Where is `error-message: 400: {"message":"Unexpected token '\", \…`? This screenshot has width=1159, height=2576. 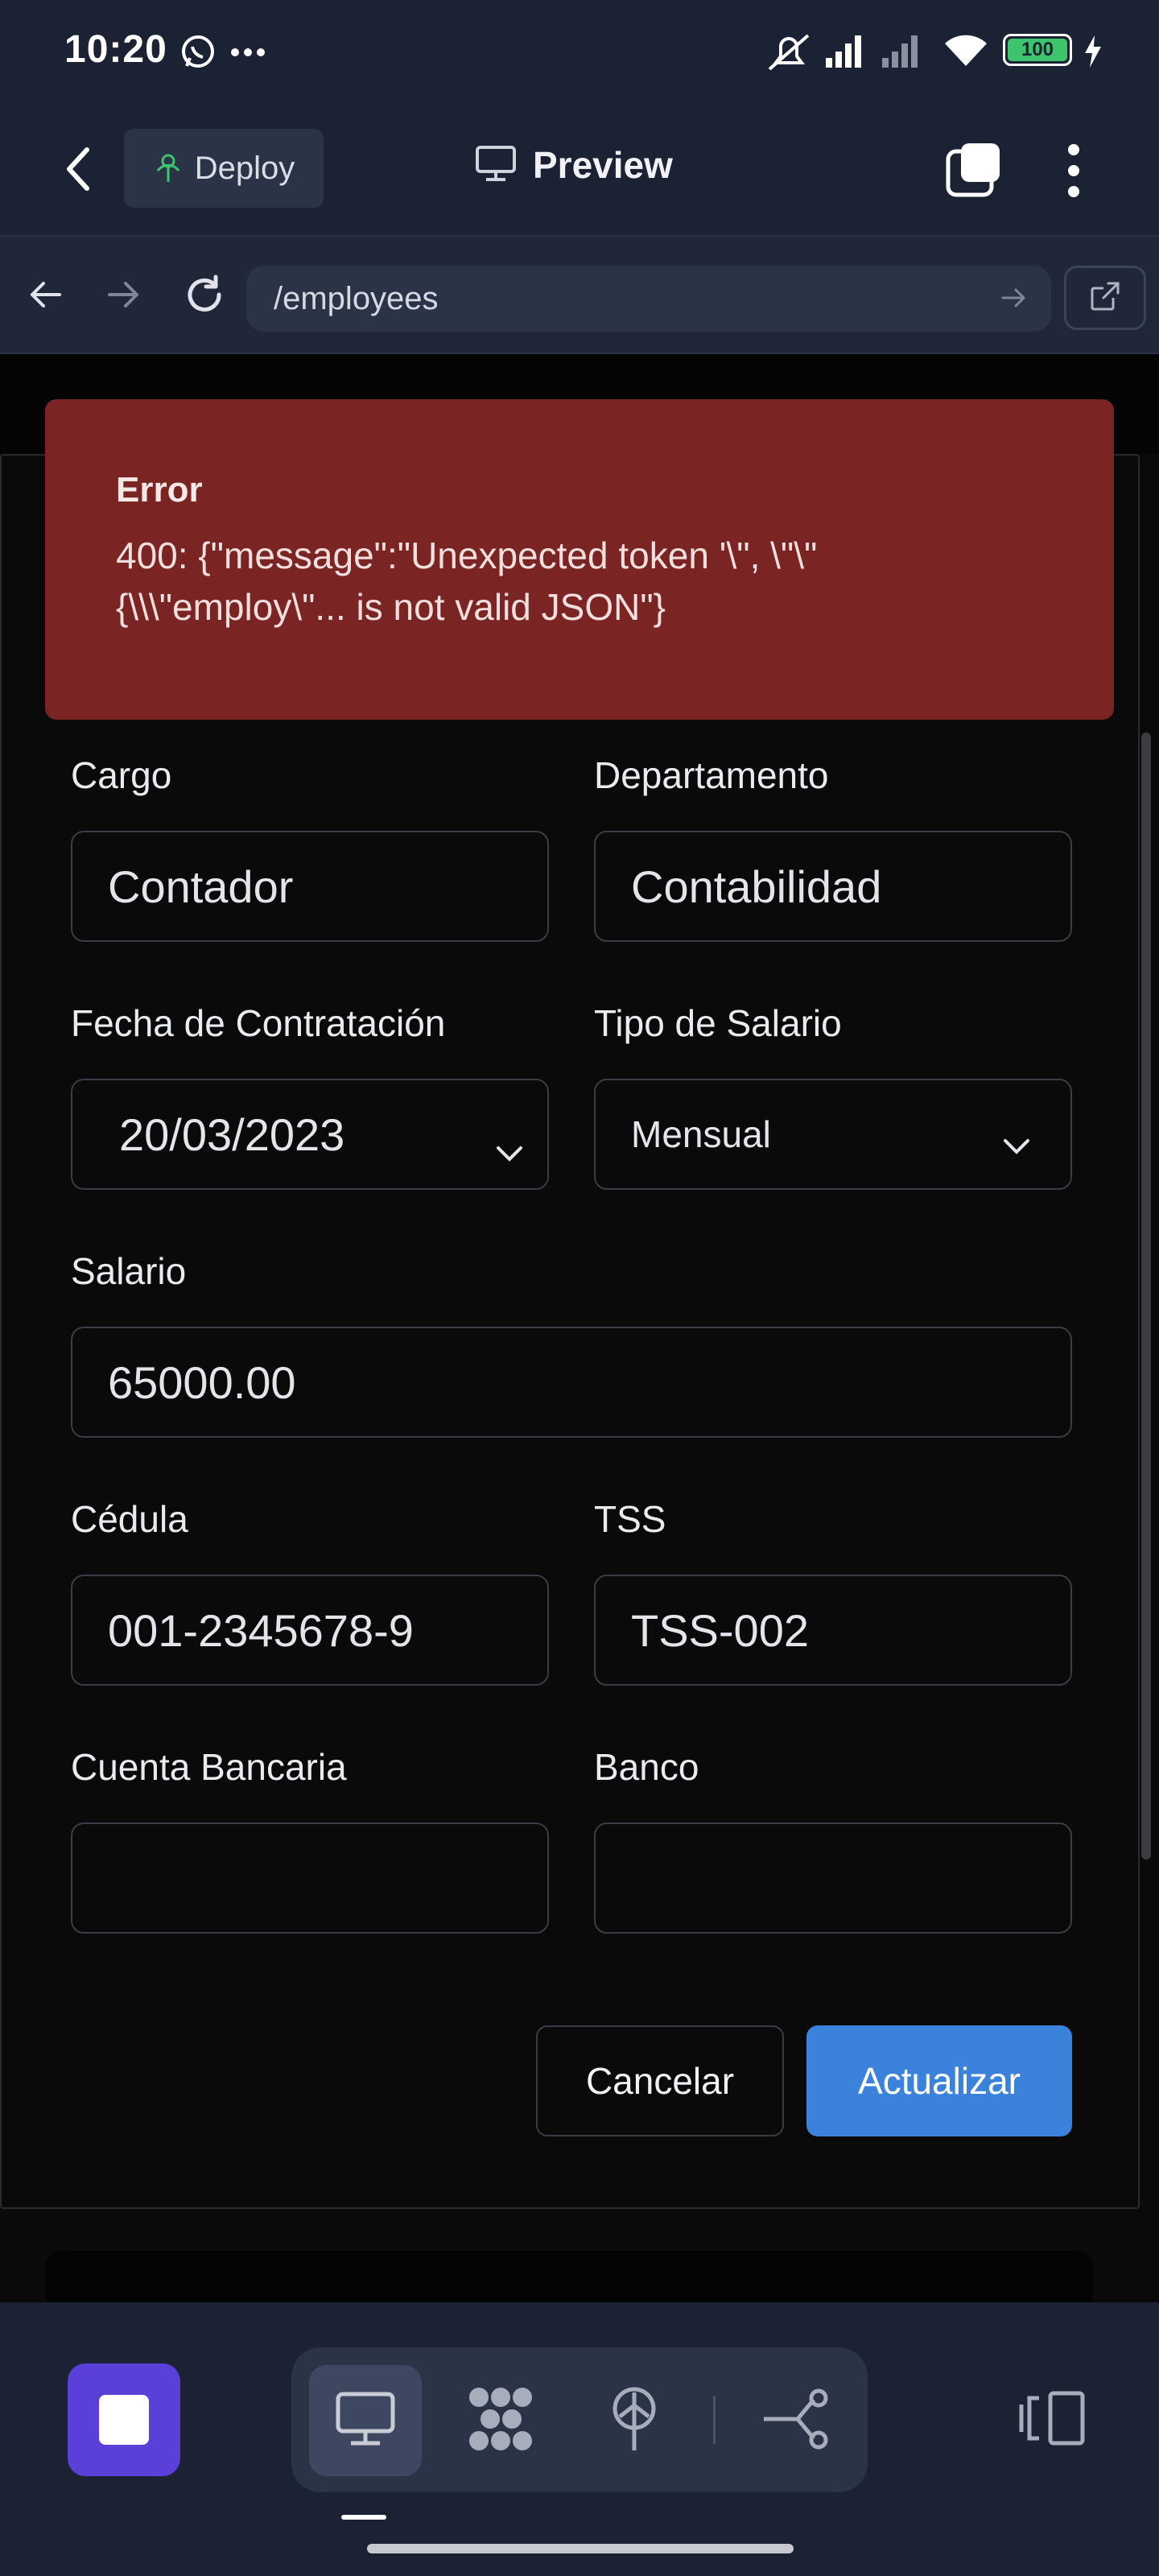
error-message: 400: {"message":"Unexpected token '\", \… is located at coordinates (467, 581).